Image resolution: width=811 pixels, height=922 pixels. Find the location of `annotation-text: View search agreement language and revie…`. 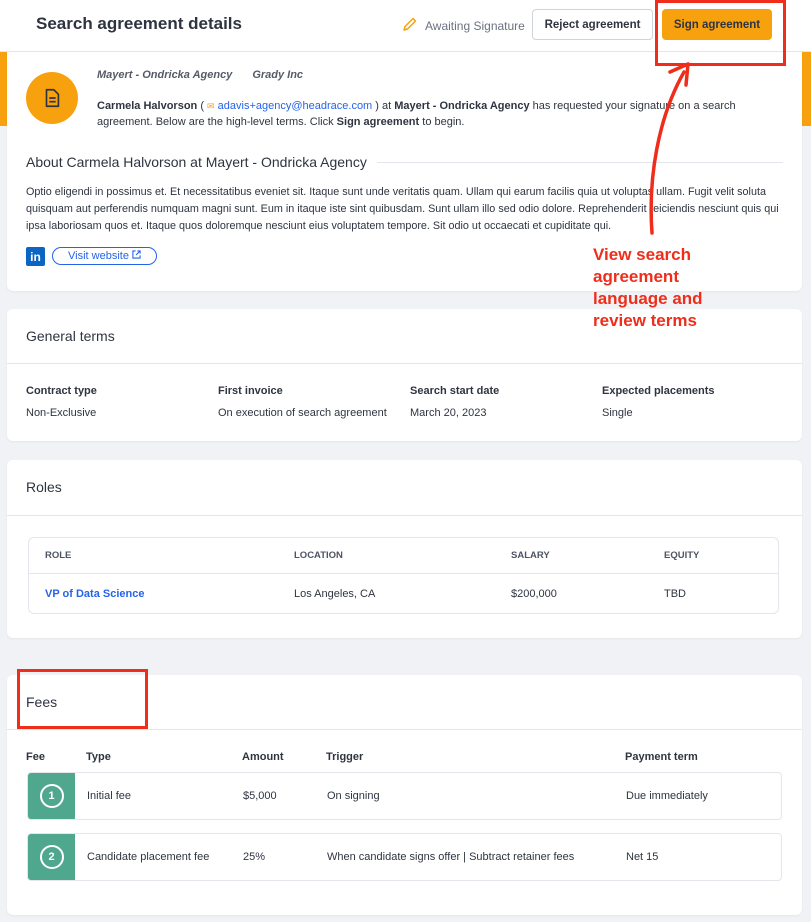

annotation-text: View search agreement language and revie… is located at coordinates (648, 288).